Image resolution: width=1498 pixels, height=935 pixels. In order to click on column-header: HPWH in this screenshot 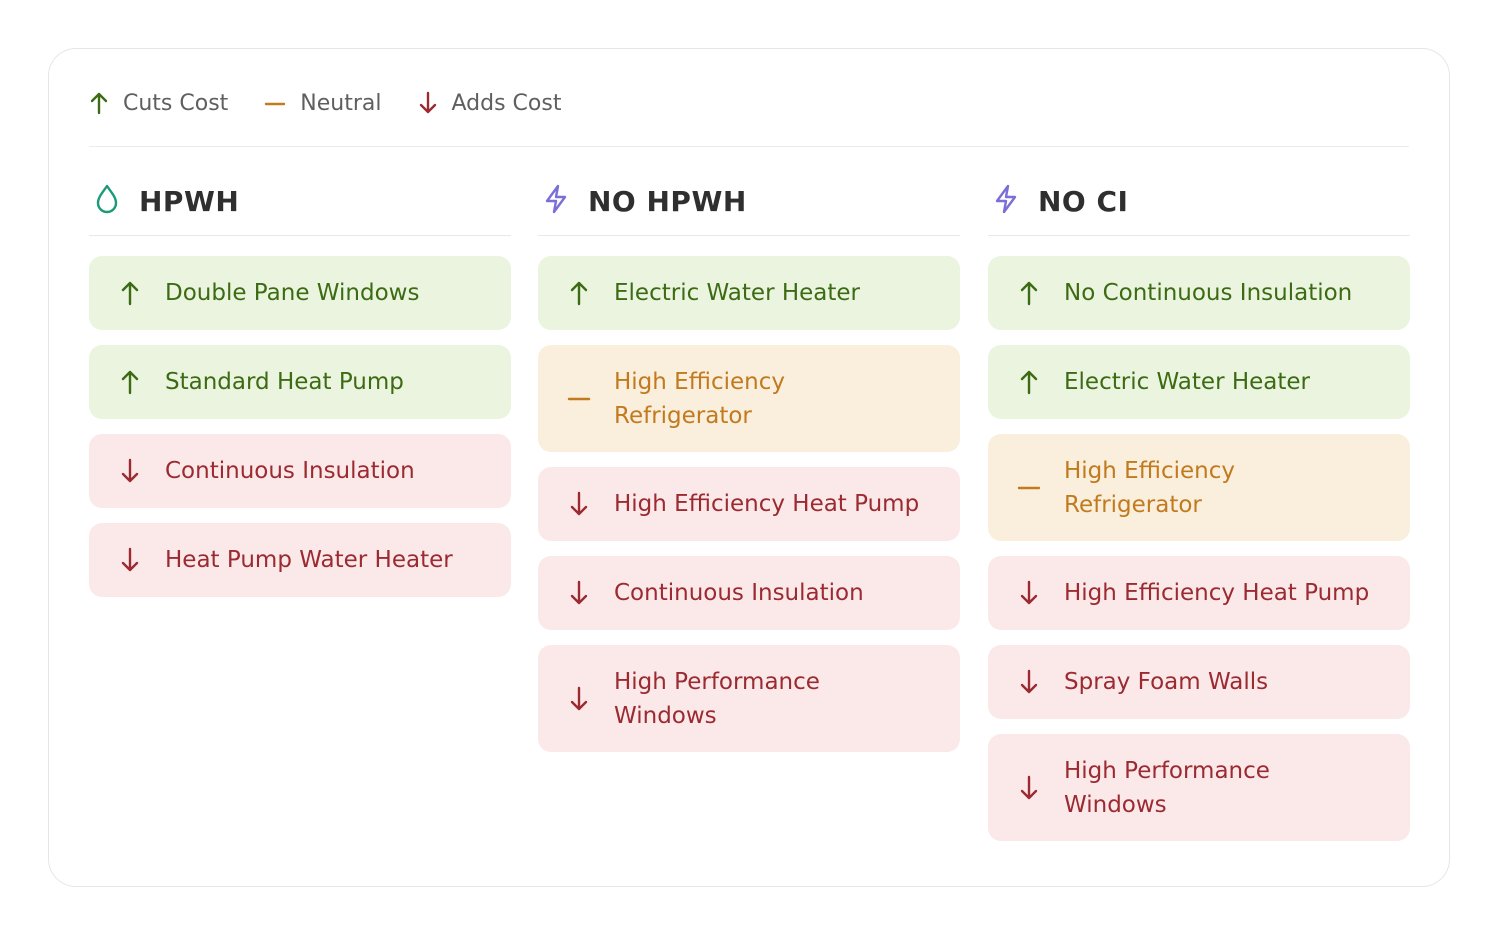, I will do `click(300, 201)`.